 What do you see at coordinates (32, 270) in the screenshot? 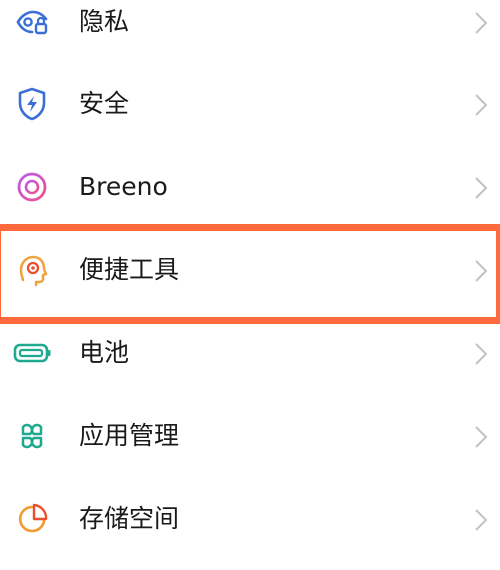
I see `convenience-tools-head-icon` at bounding box center [32, 270].